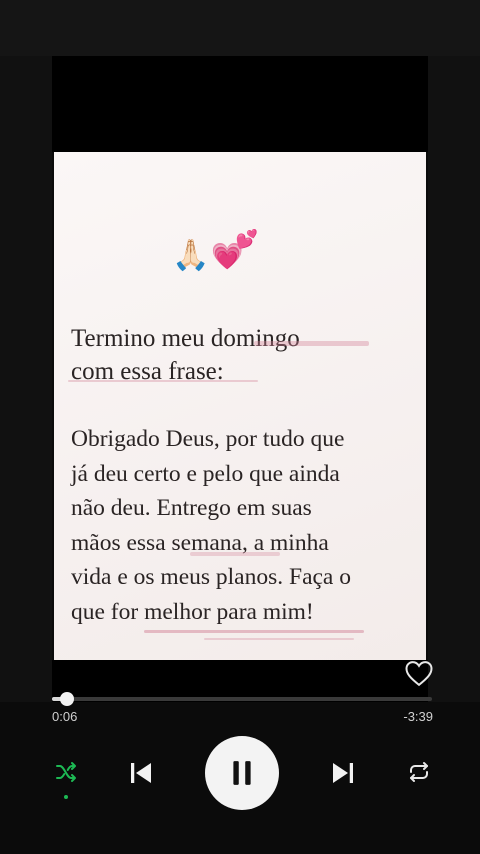 The image size is (480, 854). Describe the element at coordinates (191, 508) in the screenshot. I see `body-line: não deu. Entrego em suas` at that location.